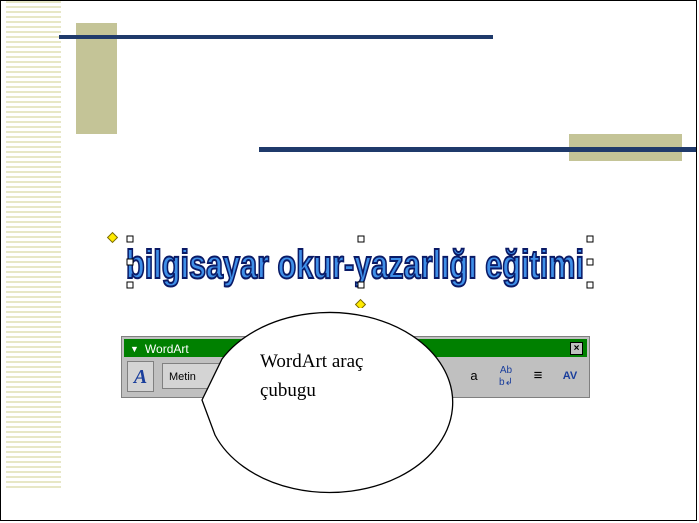  Describe the element at coordinates (355, 265) in the screenshot. I see `wordart-text: bilgisayar okur-yazarlığı eğitimi` at that location.